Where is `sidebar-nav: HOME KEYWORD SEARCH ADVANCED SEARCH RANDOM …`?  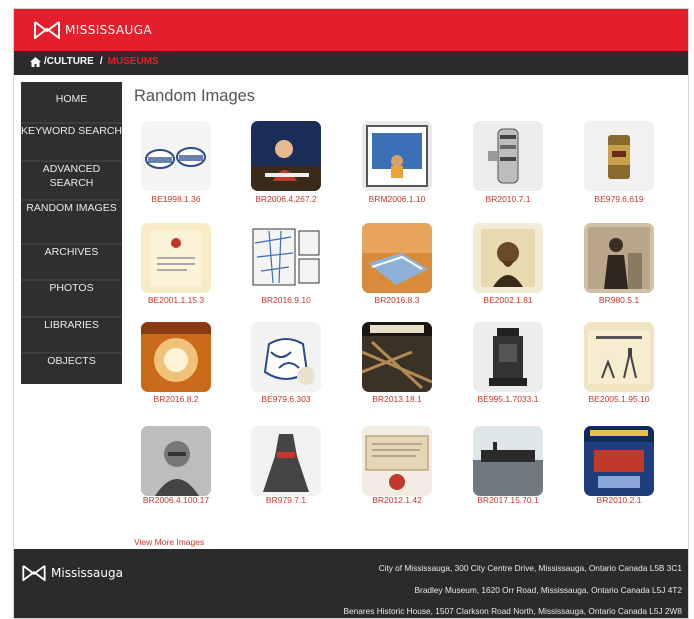
sidebar-nav: HOME KEYWORD SEARCH ADVANCED SEARCH RANDOM … is located at coordinates (71, 233).